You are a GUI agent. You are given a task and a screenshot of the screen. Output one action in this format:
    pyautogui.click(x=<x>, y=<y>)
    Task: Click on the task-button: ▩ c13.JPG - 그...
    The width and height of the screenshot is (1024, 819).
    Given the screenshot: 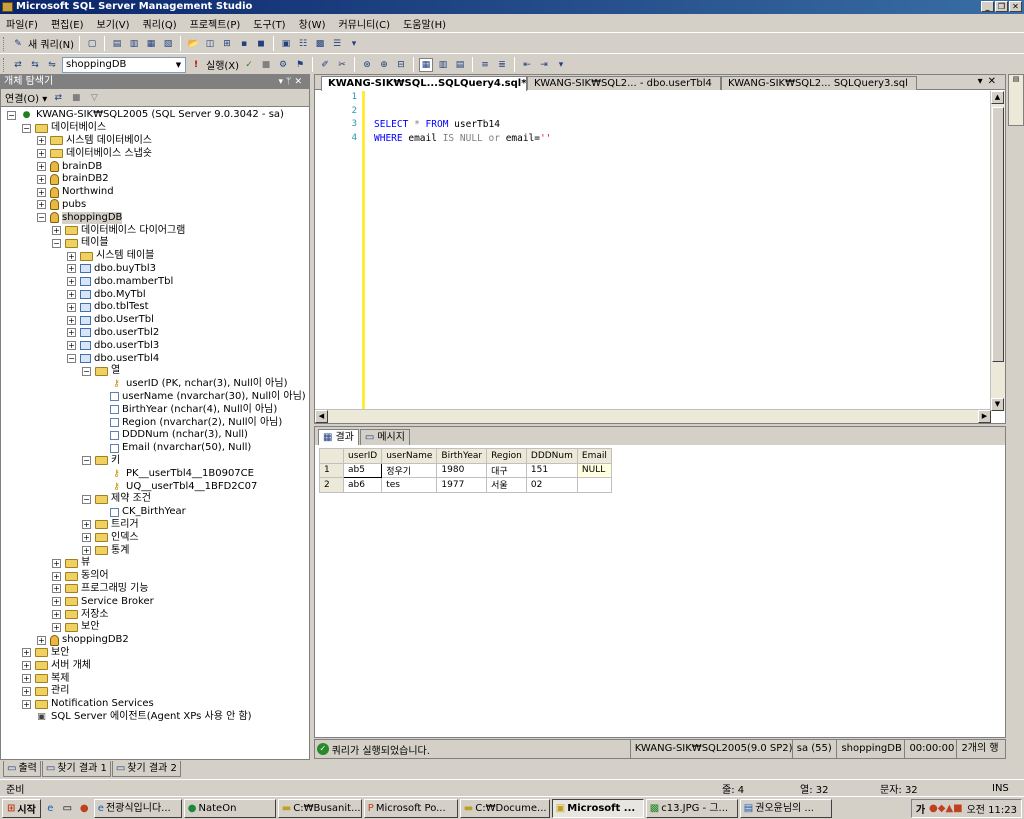 What is the action you would take?
    pyautogui.click(x=691, y=808)
    